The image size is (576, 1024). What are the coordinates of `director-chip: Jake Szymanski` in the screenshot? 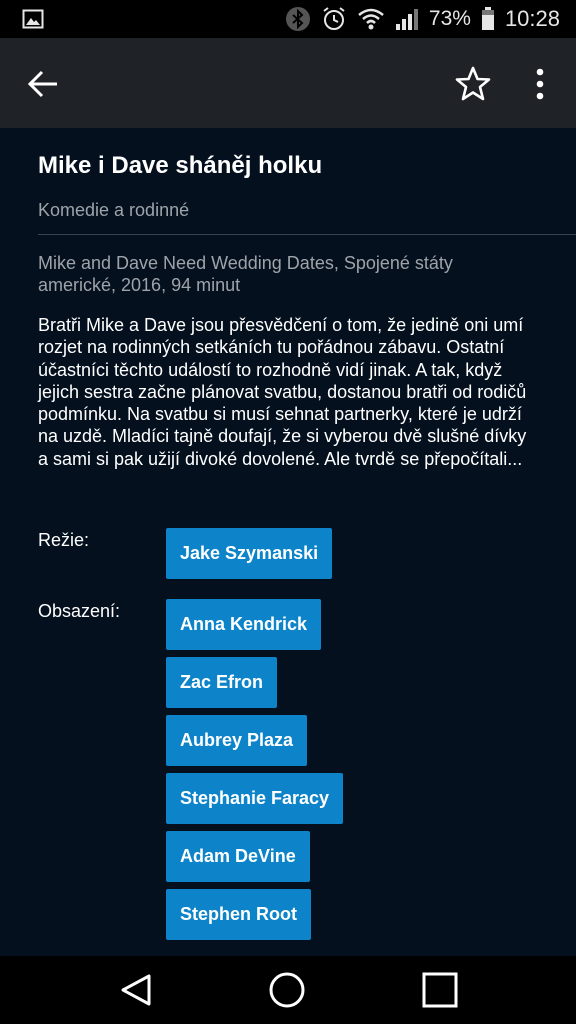 It's located at (249, 553).